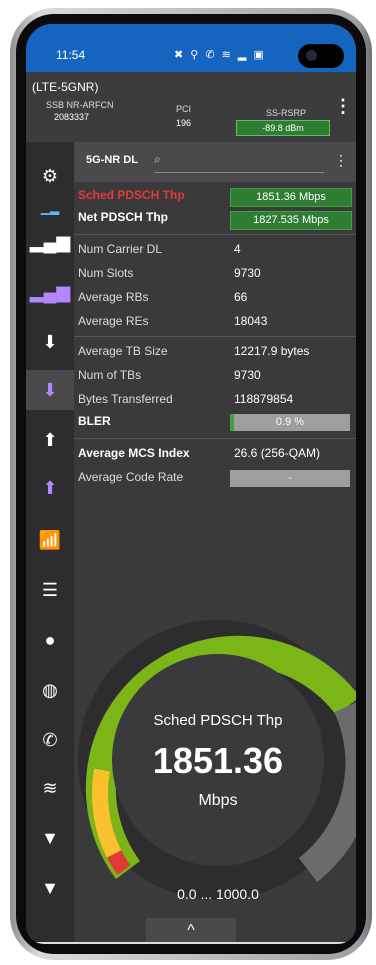  Describe the element at coordinates (341, 160) in the screenshot. I see `content-menu-icon: ⋮` at that location.